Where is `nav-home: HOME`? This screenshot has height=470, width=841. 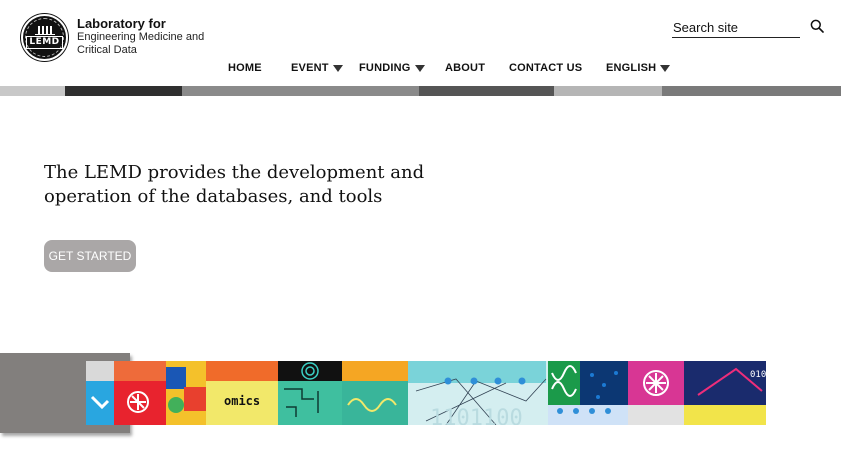
nav-home: HOME is located at coordinates (245, 68).